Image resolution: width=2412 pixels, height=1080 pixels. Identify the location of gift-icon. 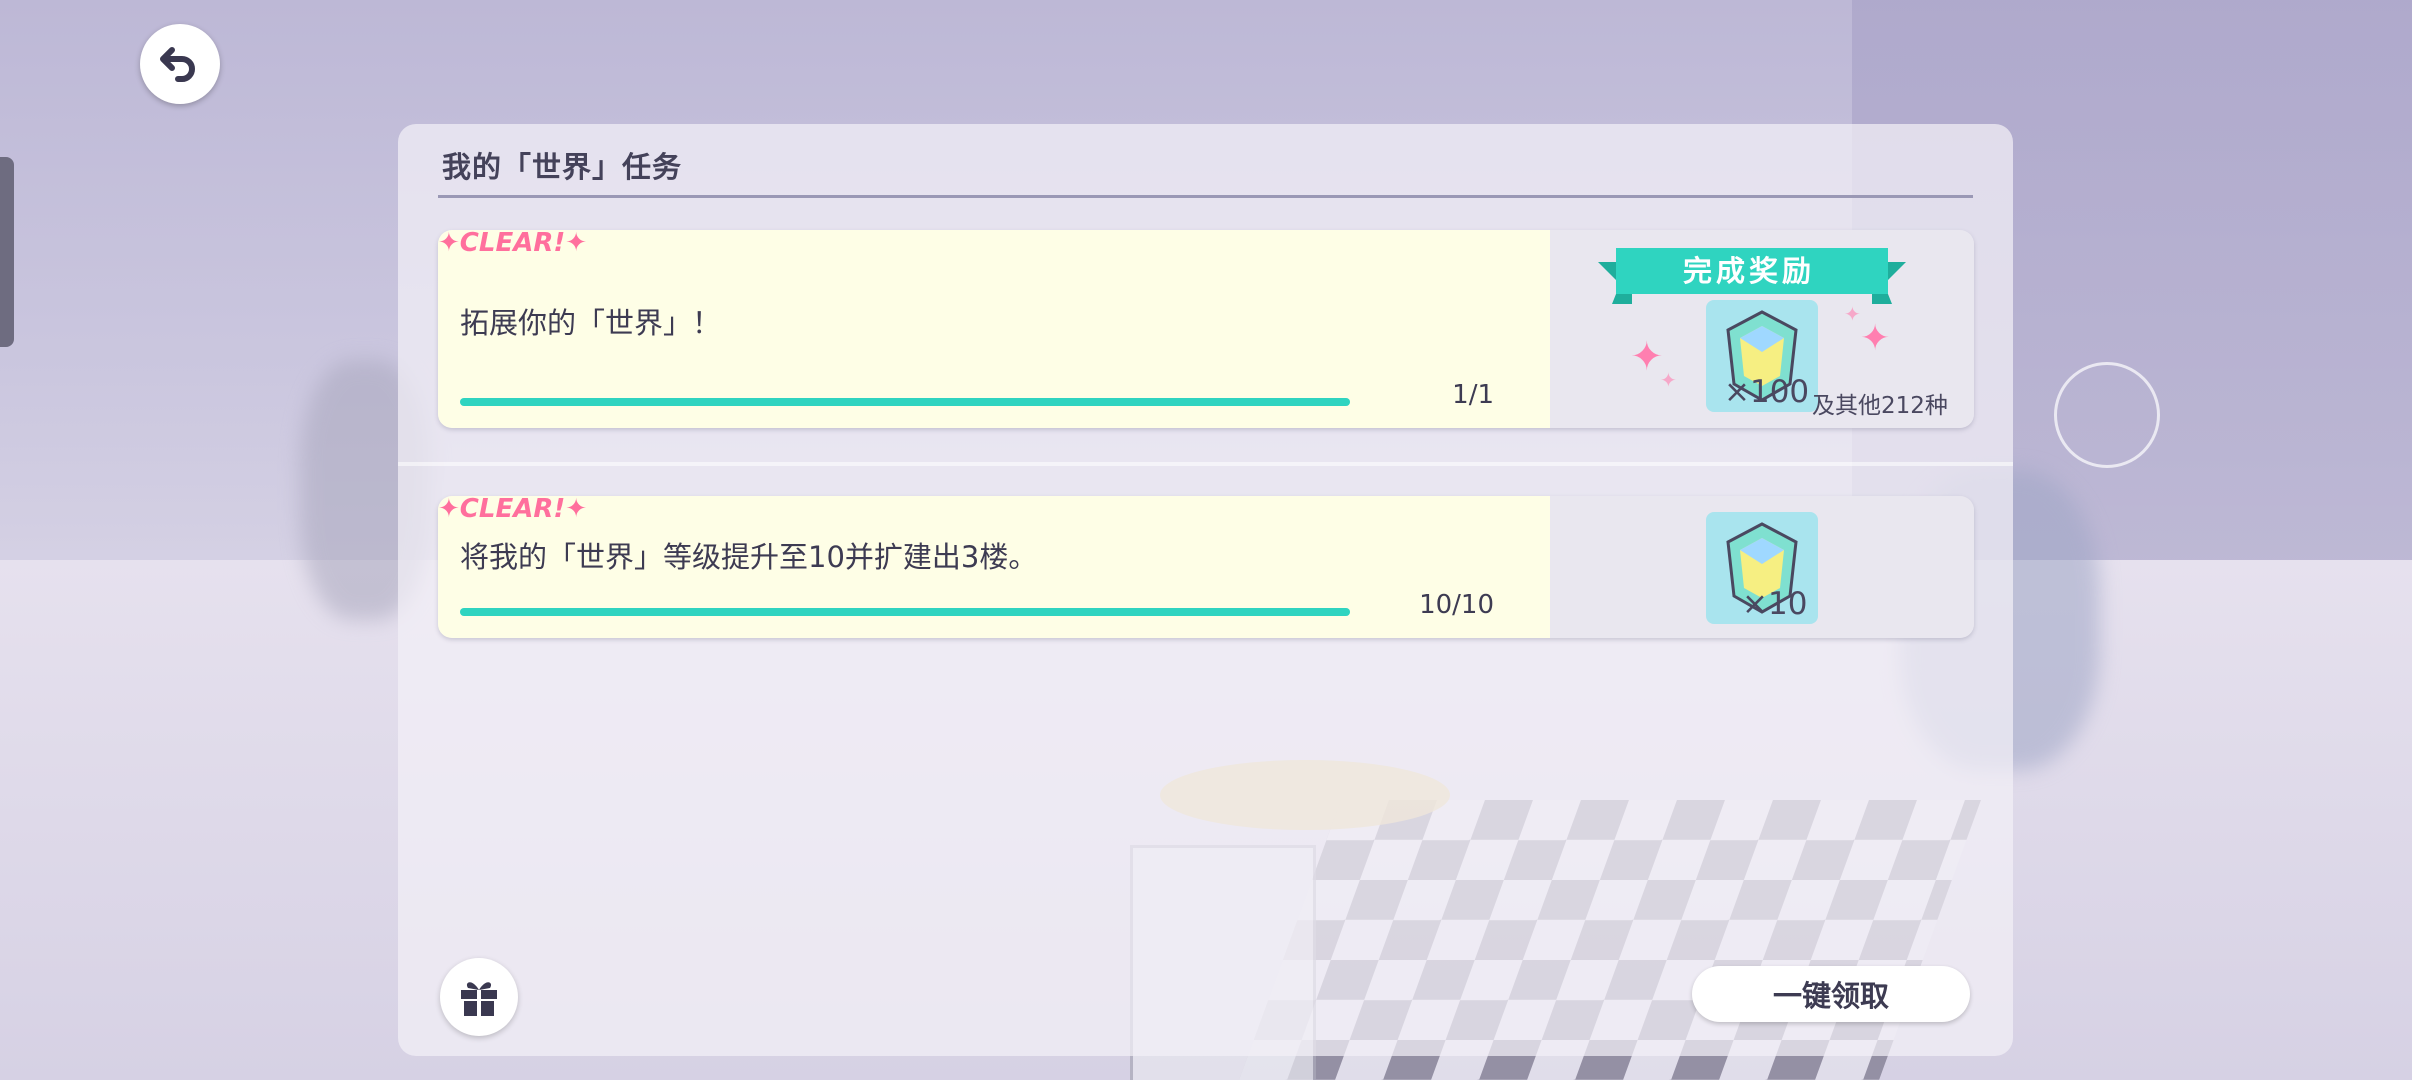
(479, 999).